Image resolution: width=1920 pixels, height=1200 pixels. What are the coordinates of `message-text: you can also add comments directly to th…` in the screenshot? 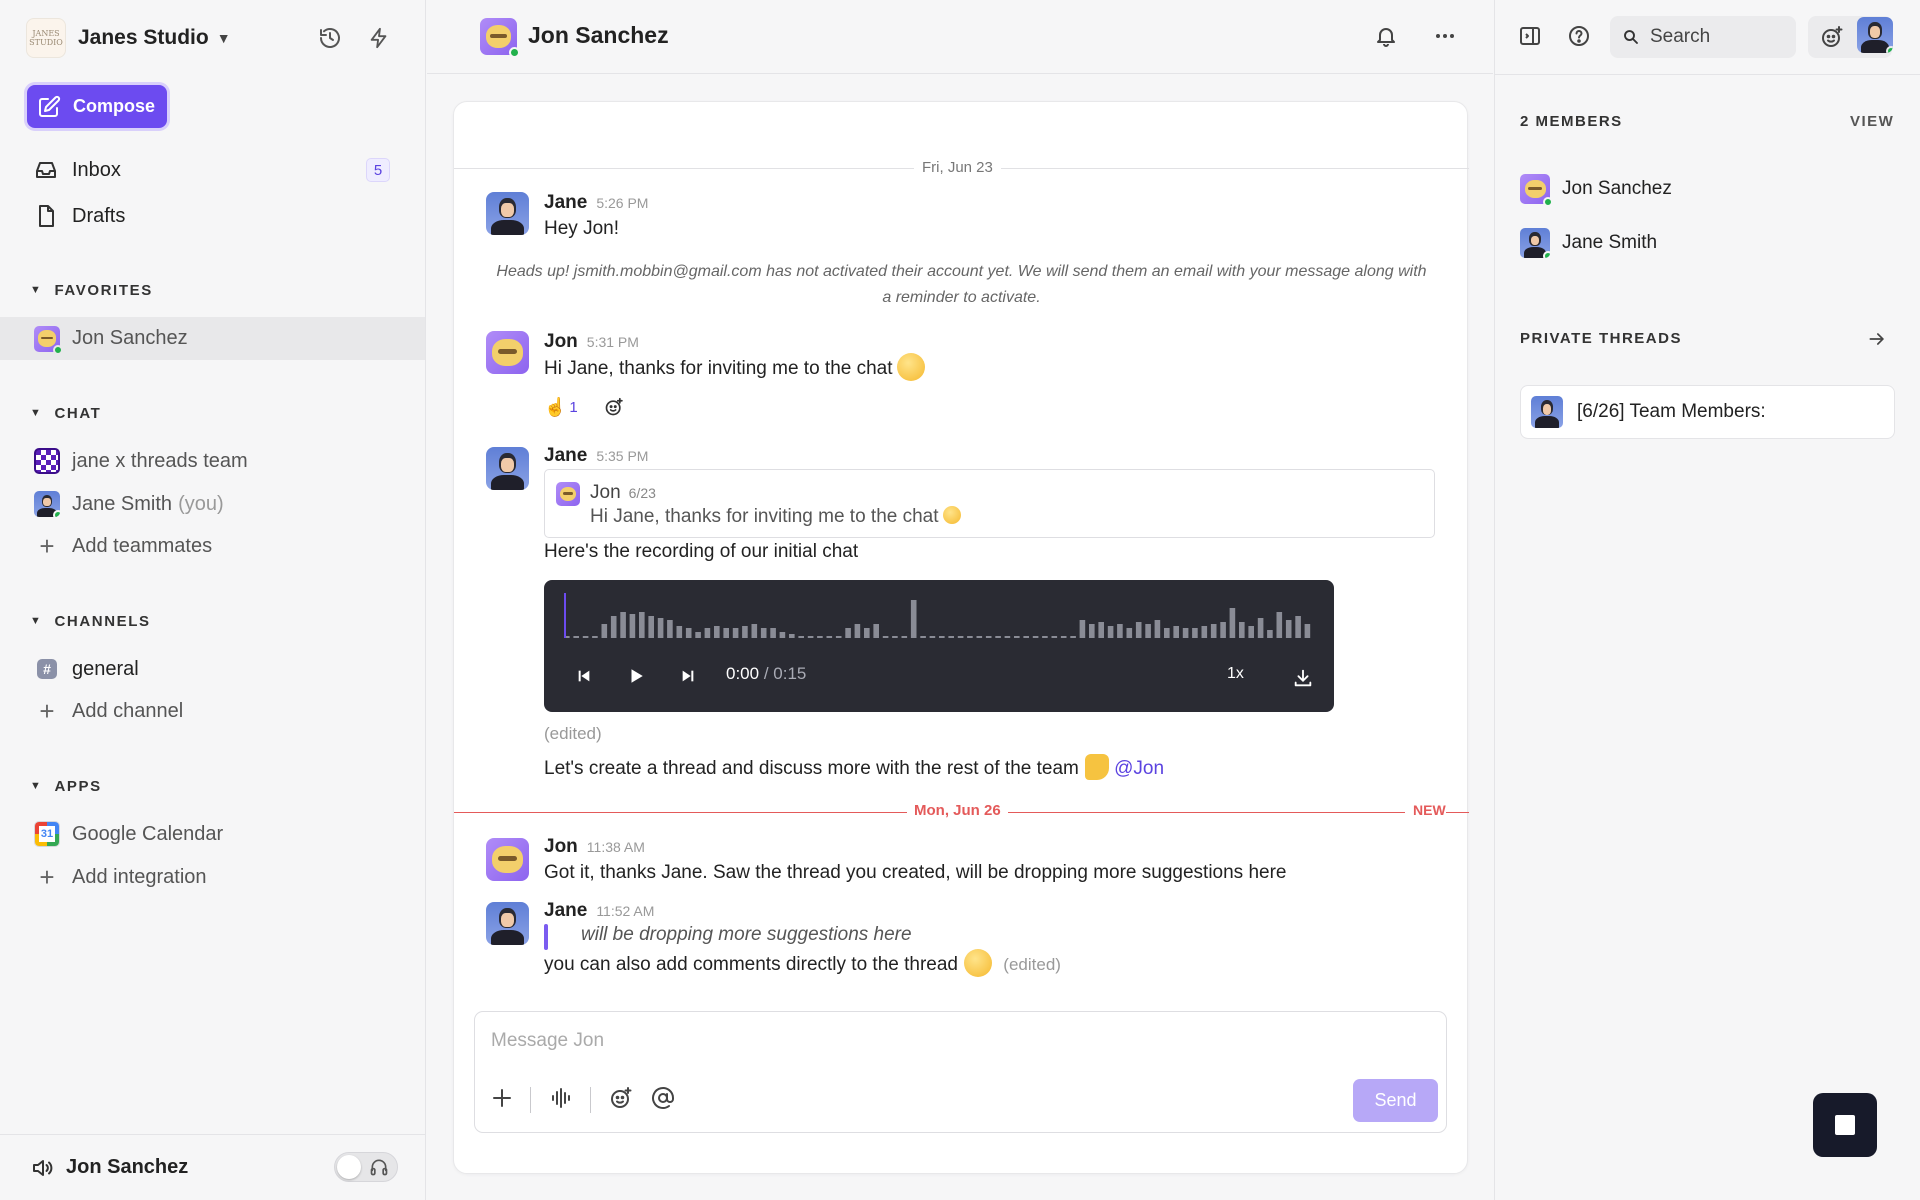 It's located at (802, 964).